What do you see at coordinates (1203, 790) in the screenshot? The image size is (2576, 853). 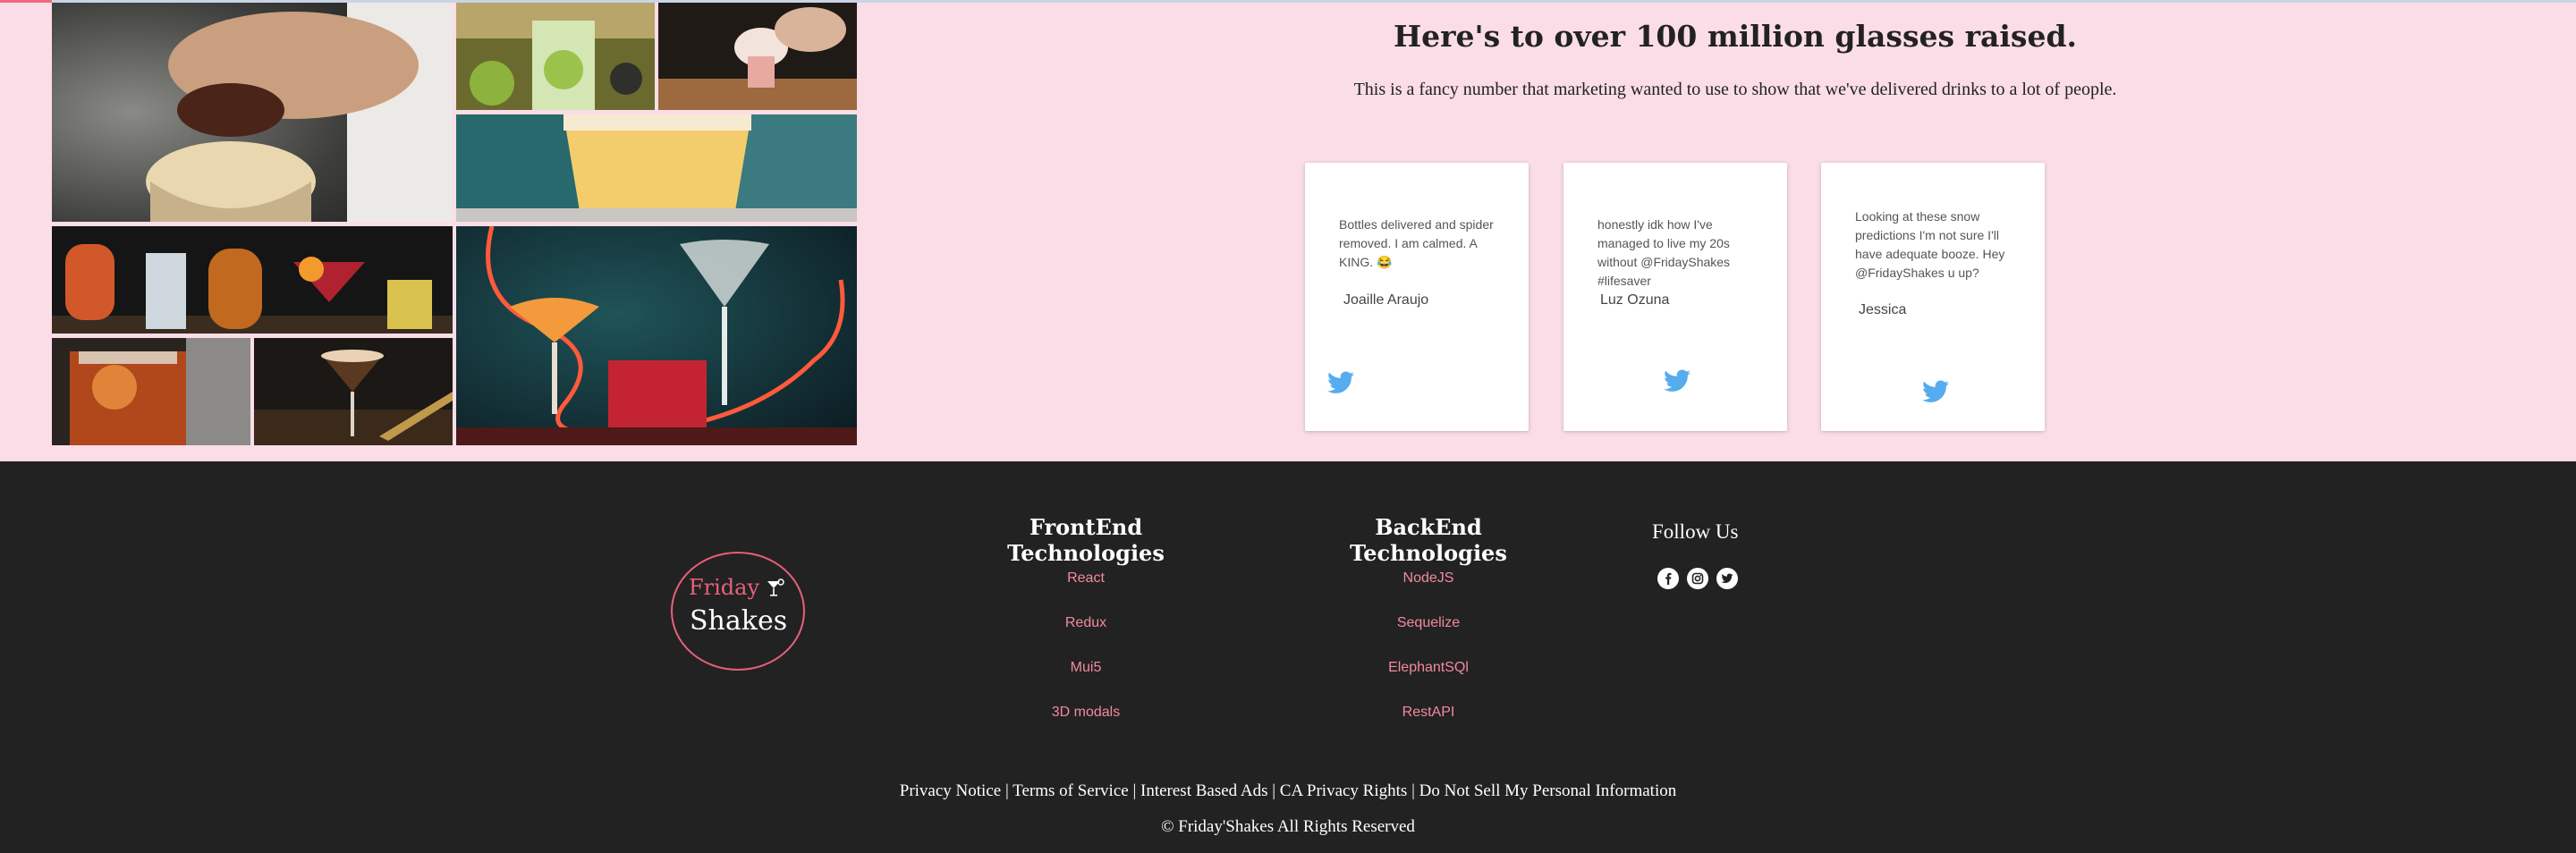 I see `interest-based-ads-link: Interest Based Ads` at bounding box center [1203, 790].